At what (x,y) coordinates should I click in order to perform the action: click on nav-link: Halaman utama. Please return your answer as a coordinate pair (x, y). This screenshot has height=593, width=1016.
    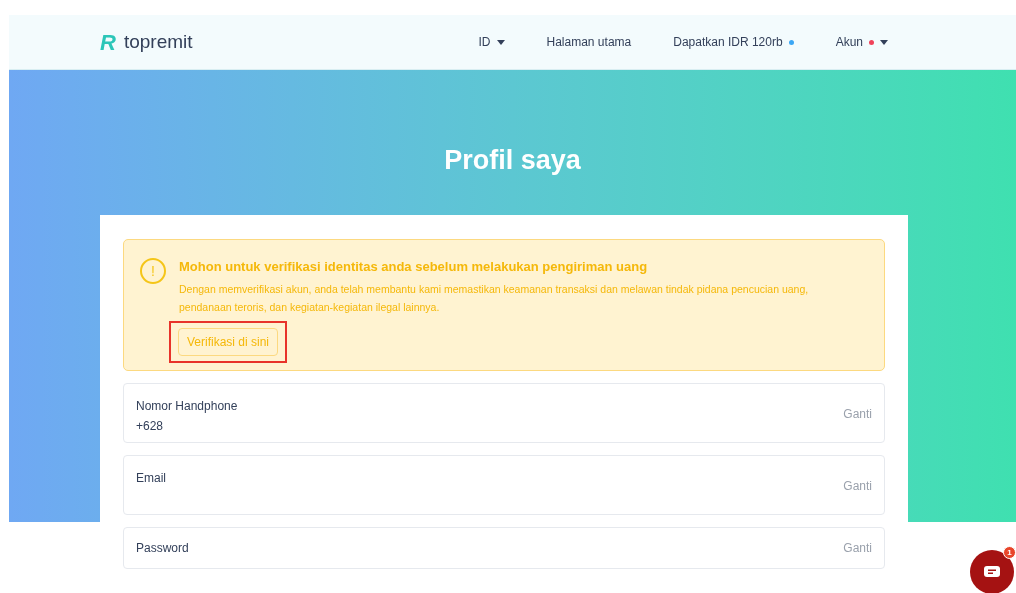
    Looking at the image, I should click on (589, 42).